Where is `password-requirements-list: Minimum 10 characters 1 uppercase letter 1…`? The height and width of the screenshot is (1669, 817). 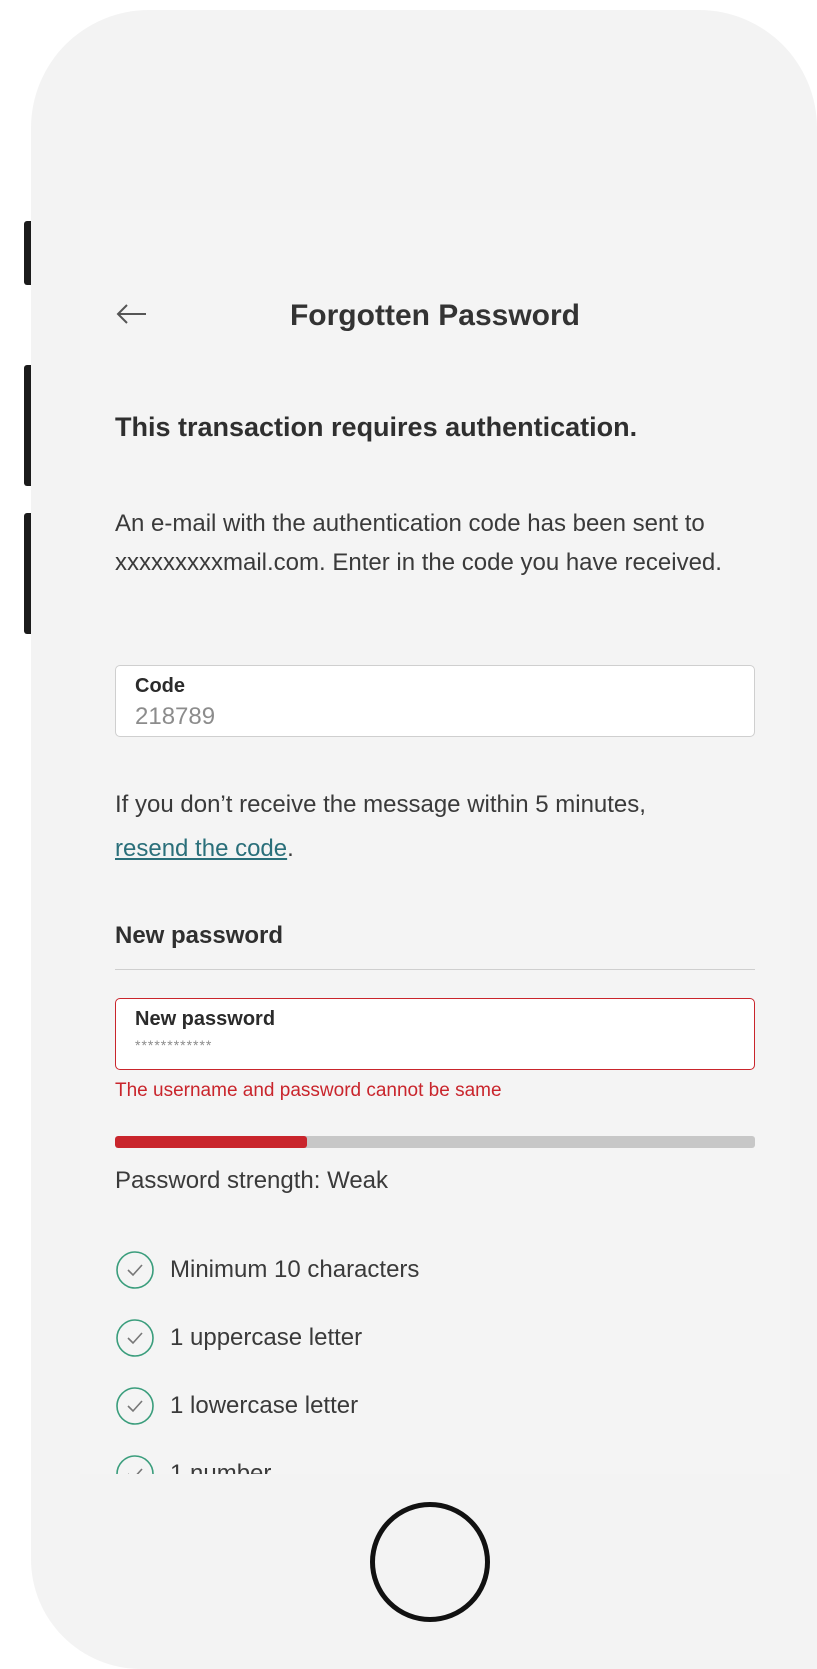
password-requirements-list: Minimum 10 characters 1 uppercase letter 1… is located at coordinates (435, 1362).